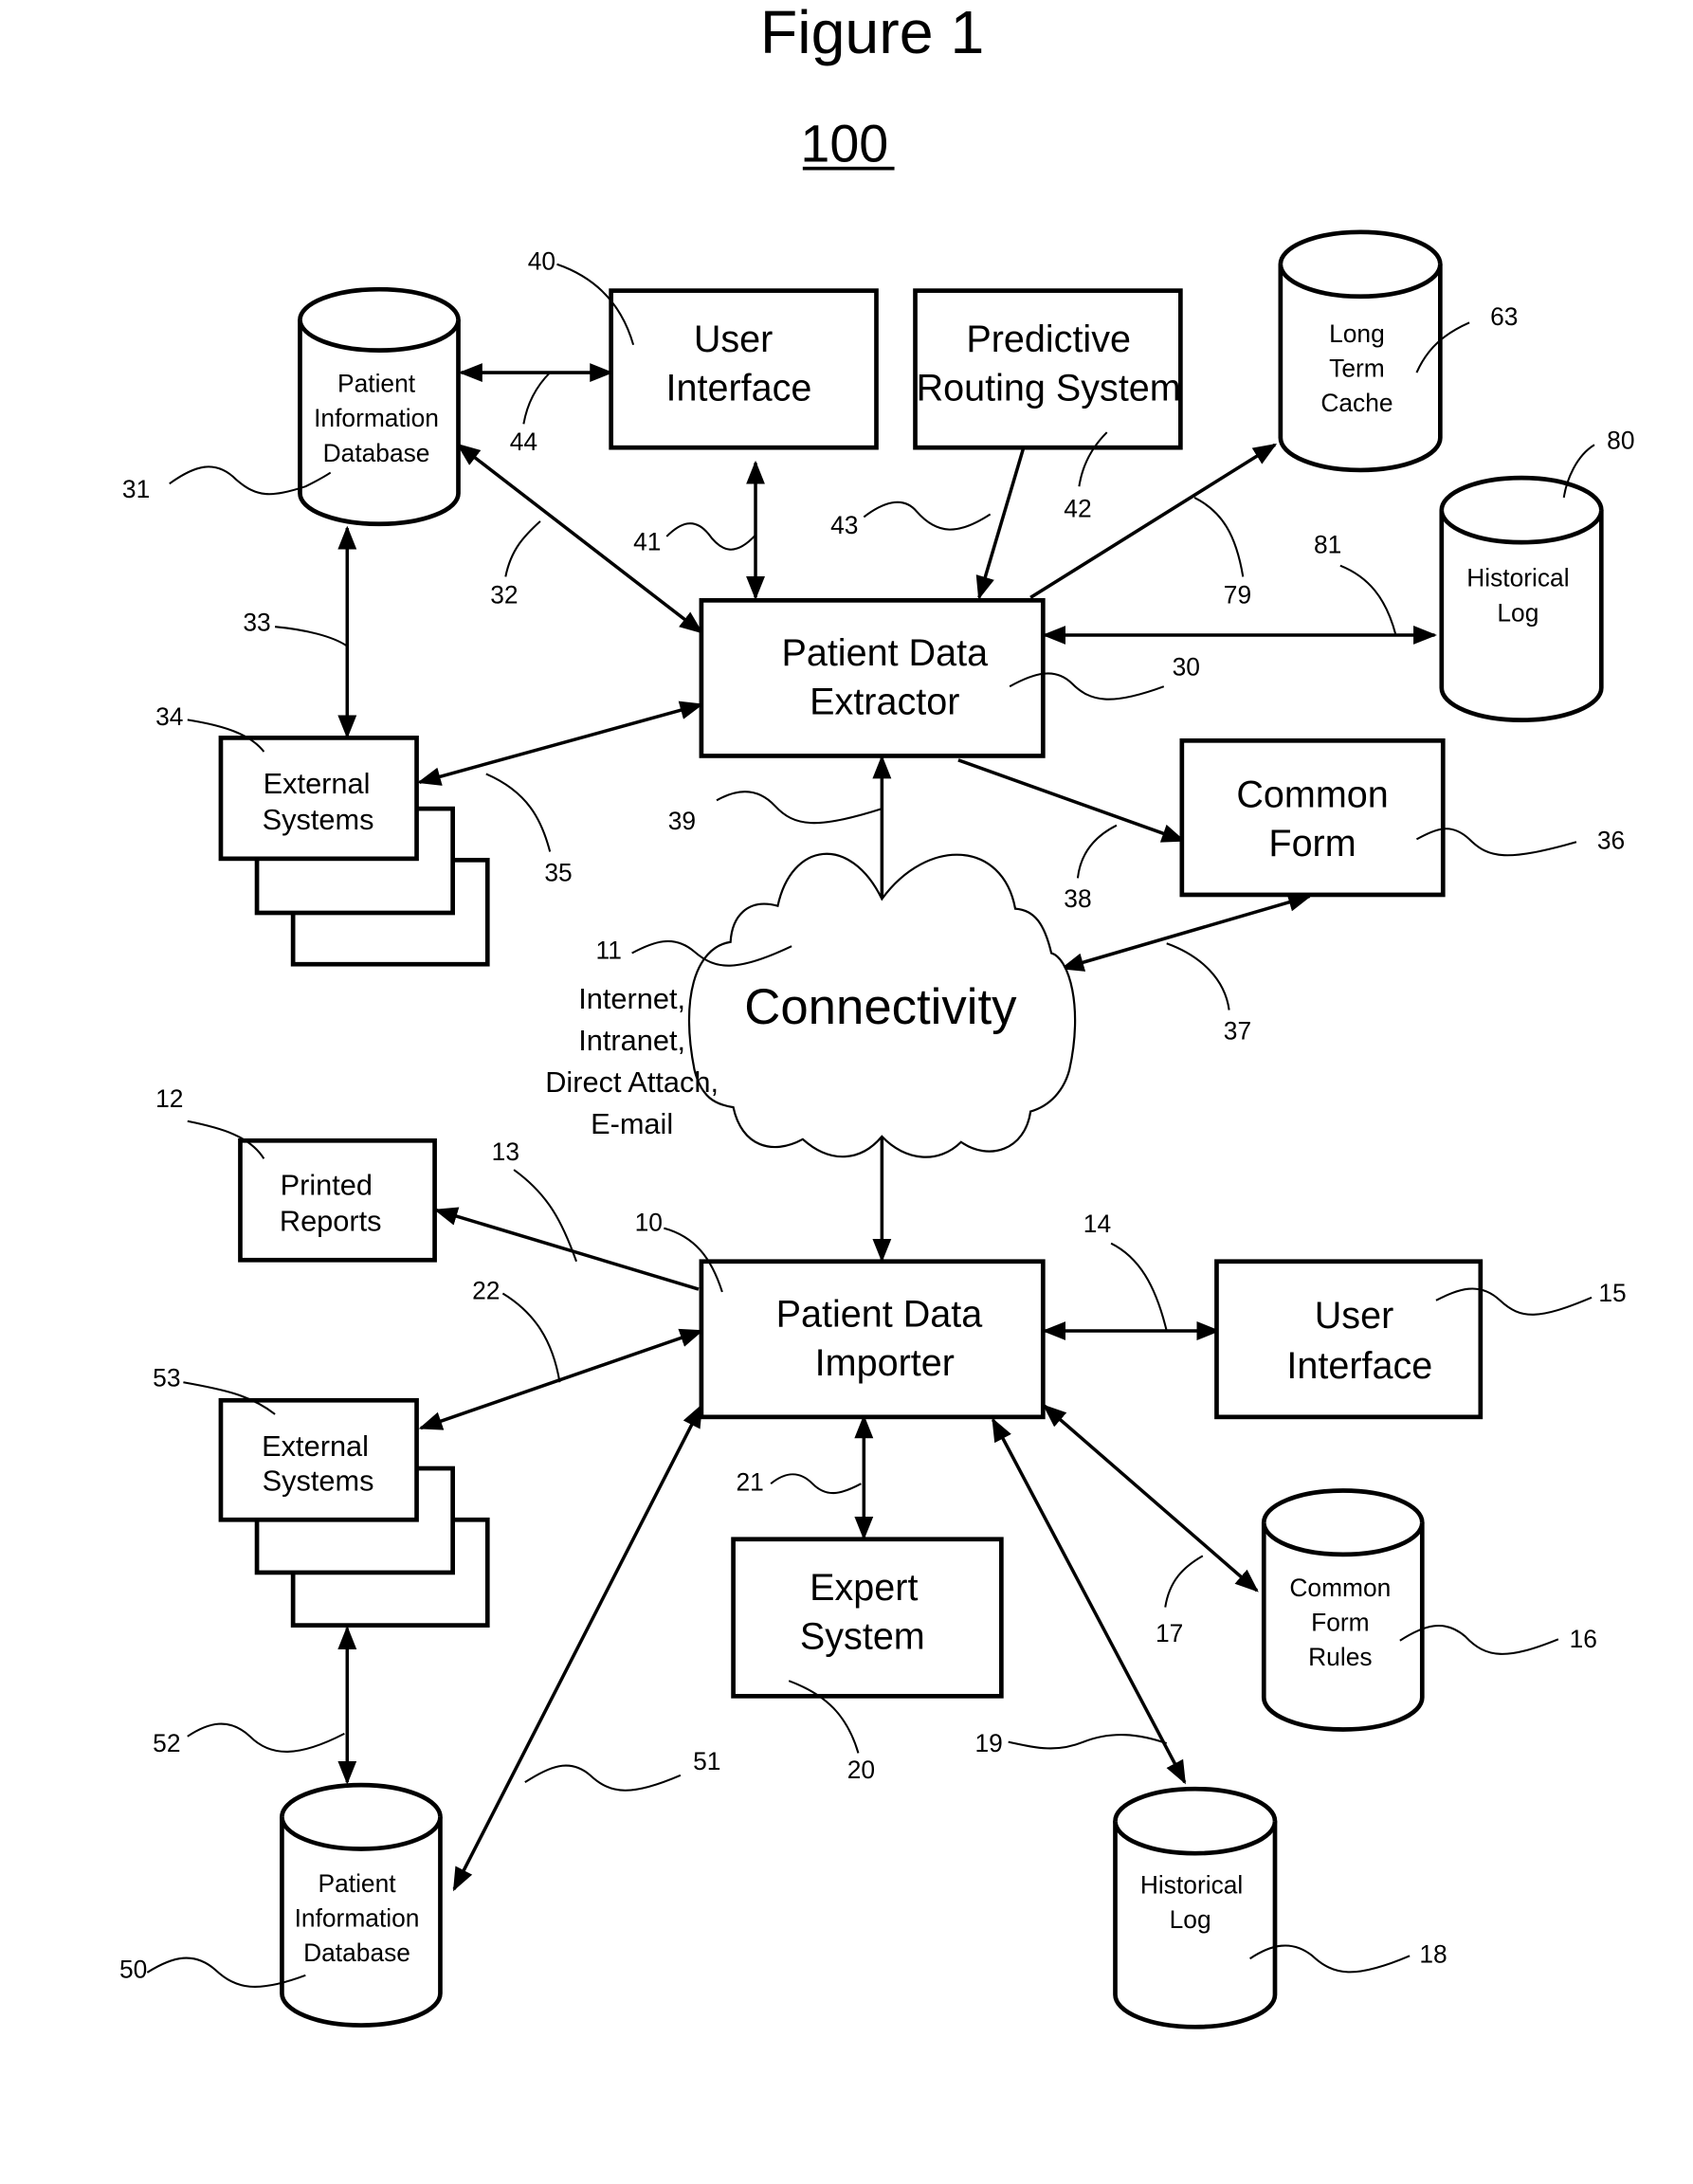 The height and width of the screenshot is (2184, 1693). I want to click on connectivity-media: E-mail, so click(632, 1123).